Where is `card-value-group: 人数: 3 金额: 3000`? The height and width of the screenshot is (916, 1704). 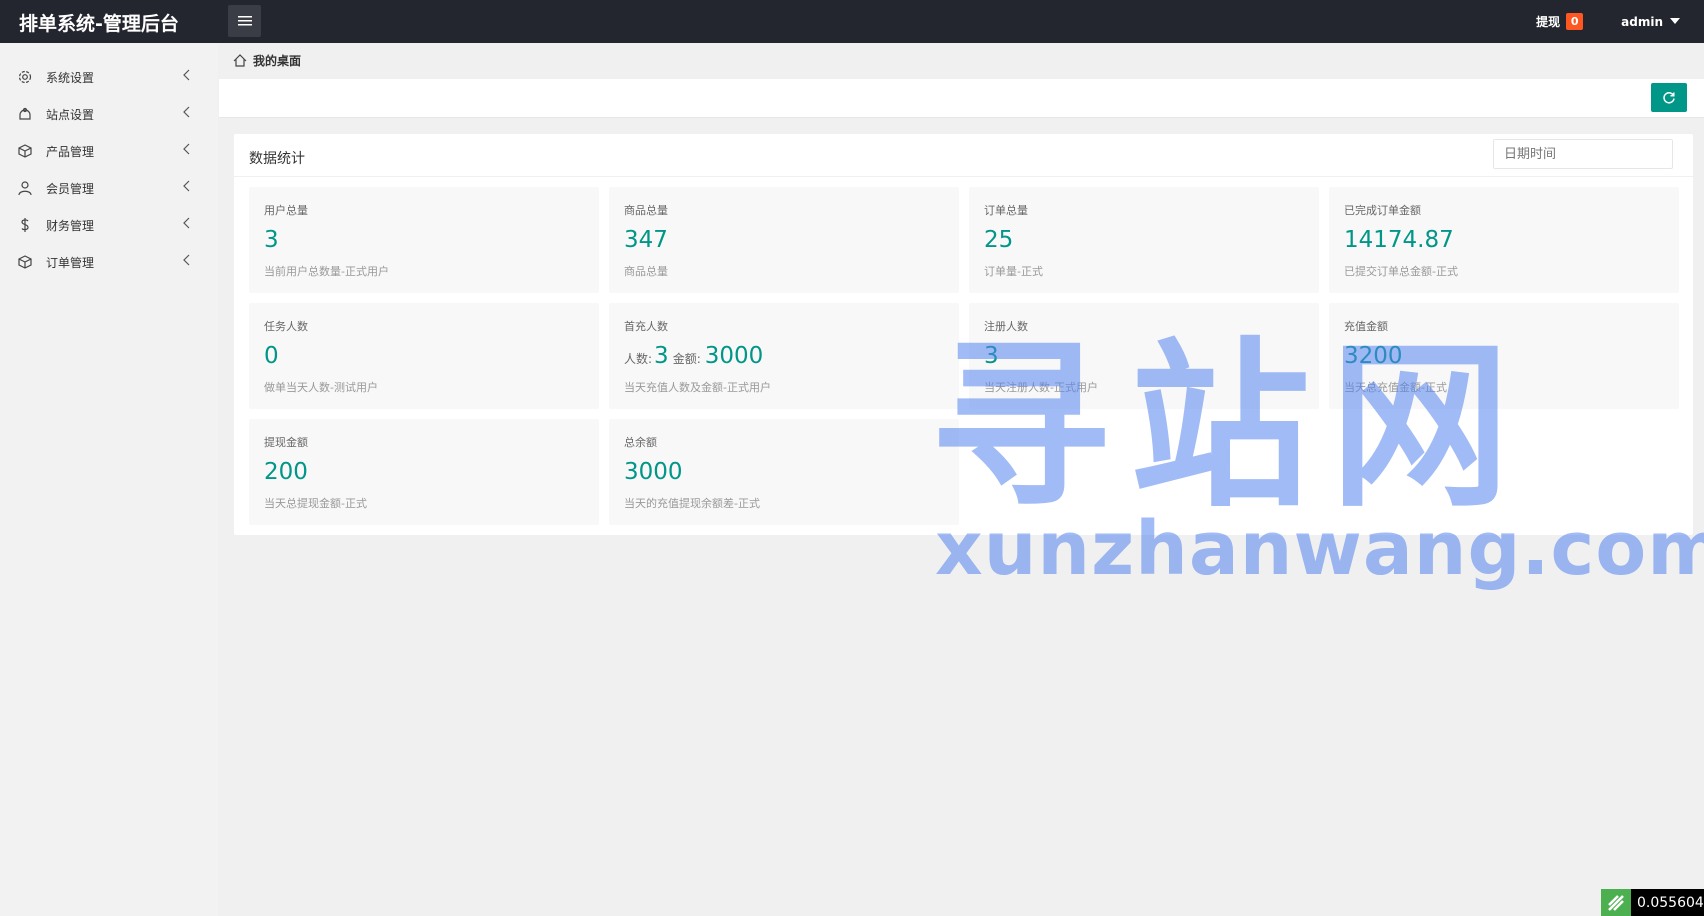
card-value-group: 人数: 3 金额: 3000 is located at coordinates (693, 356).